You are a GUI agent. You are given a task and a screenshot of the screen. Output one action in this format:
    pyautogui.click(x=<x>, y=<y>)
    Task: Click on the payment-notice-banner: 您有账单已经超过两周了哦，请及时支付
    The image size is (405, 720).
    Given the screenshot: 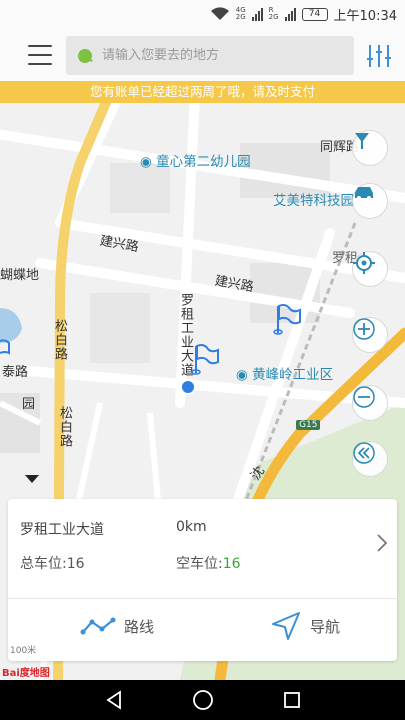 What is the action you would take?
    pyautogui.click(x=202, y=92)
    